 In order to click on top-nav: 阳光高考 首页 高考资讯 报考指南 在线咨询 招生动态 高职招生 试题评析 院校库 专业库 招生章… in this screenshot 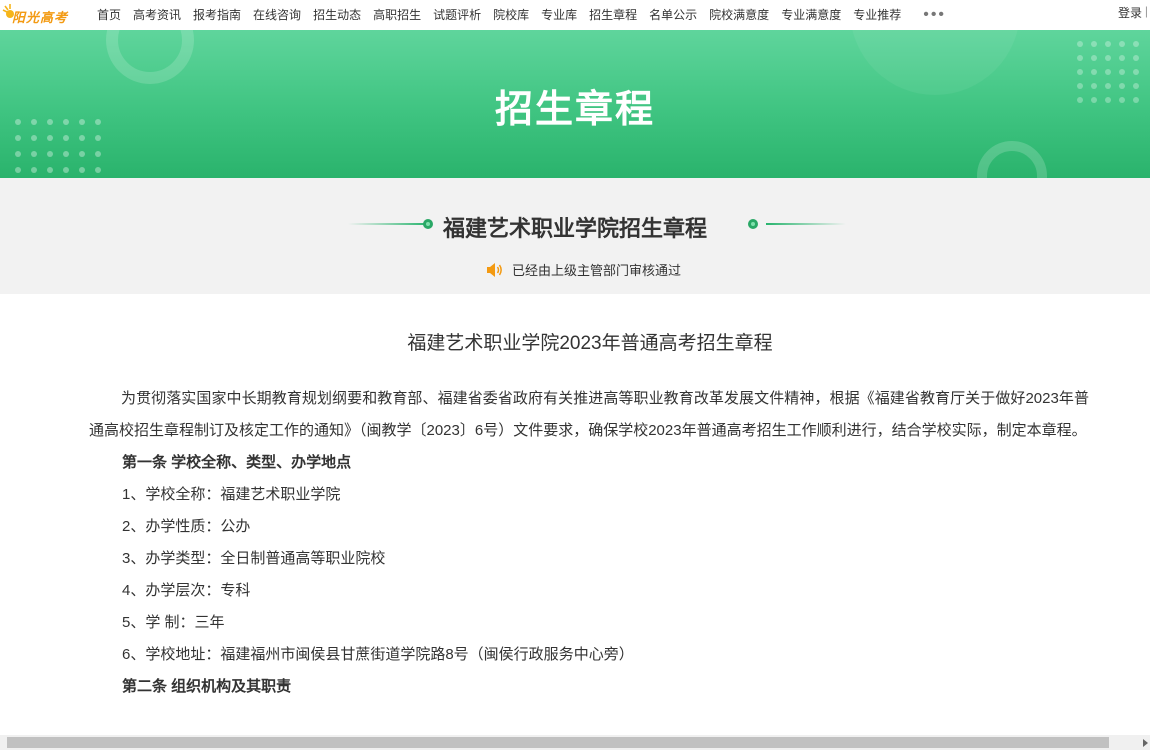, I will do `click(575, 15)`.